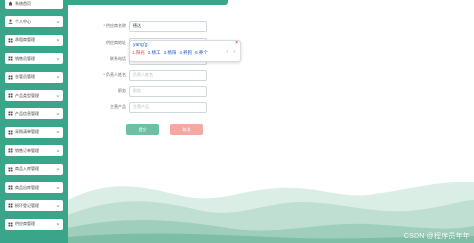 The height and width of the screenshot is (243, 474). I want to click on sidebar-item: 产品信息管理, so click(34, 114).